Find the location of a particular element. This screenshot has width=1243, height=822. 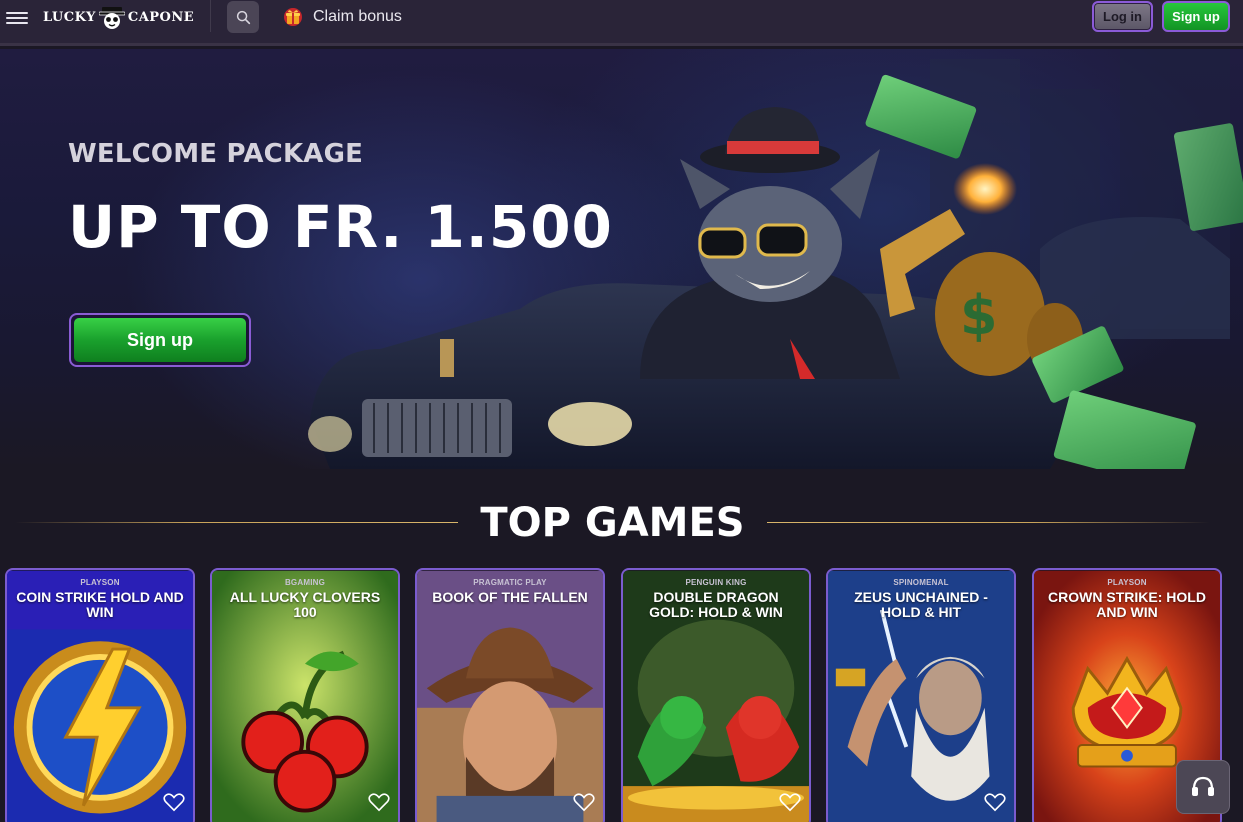

header-signup-button: Sign up is located at coordinates (1196, 16).